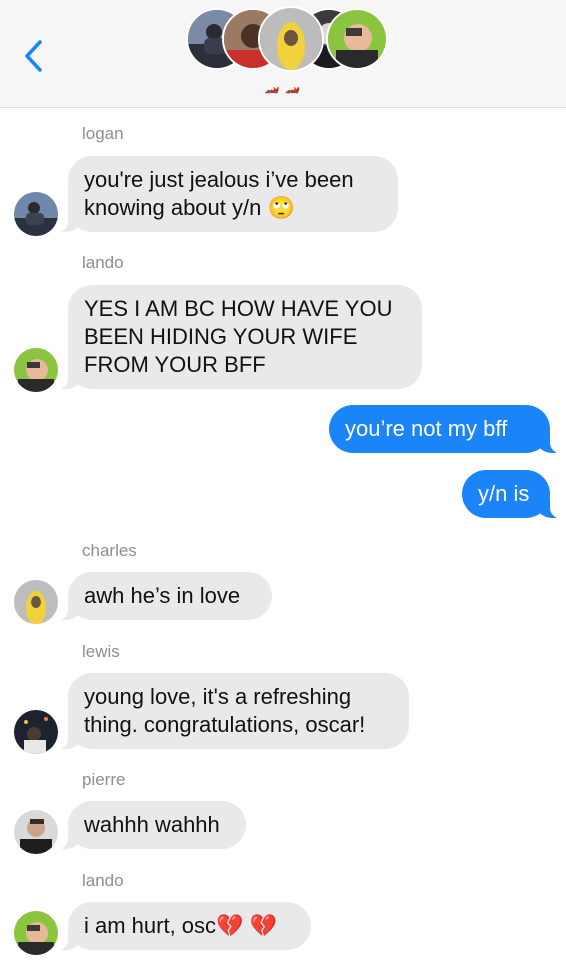  I want to click on chevron-left-icon, so click(33, 56).